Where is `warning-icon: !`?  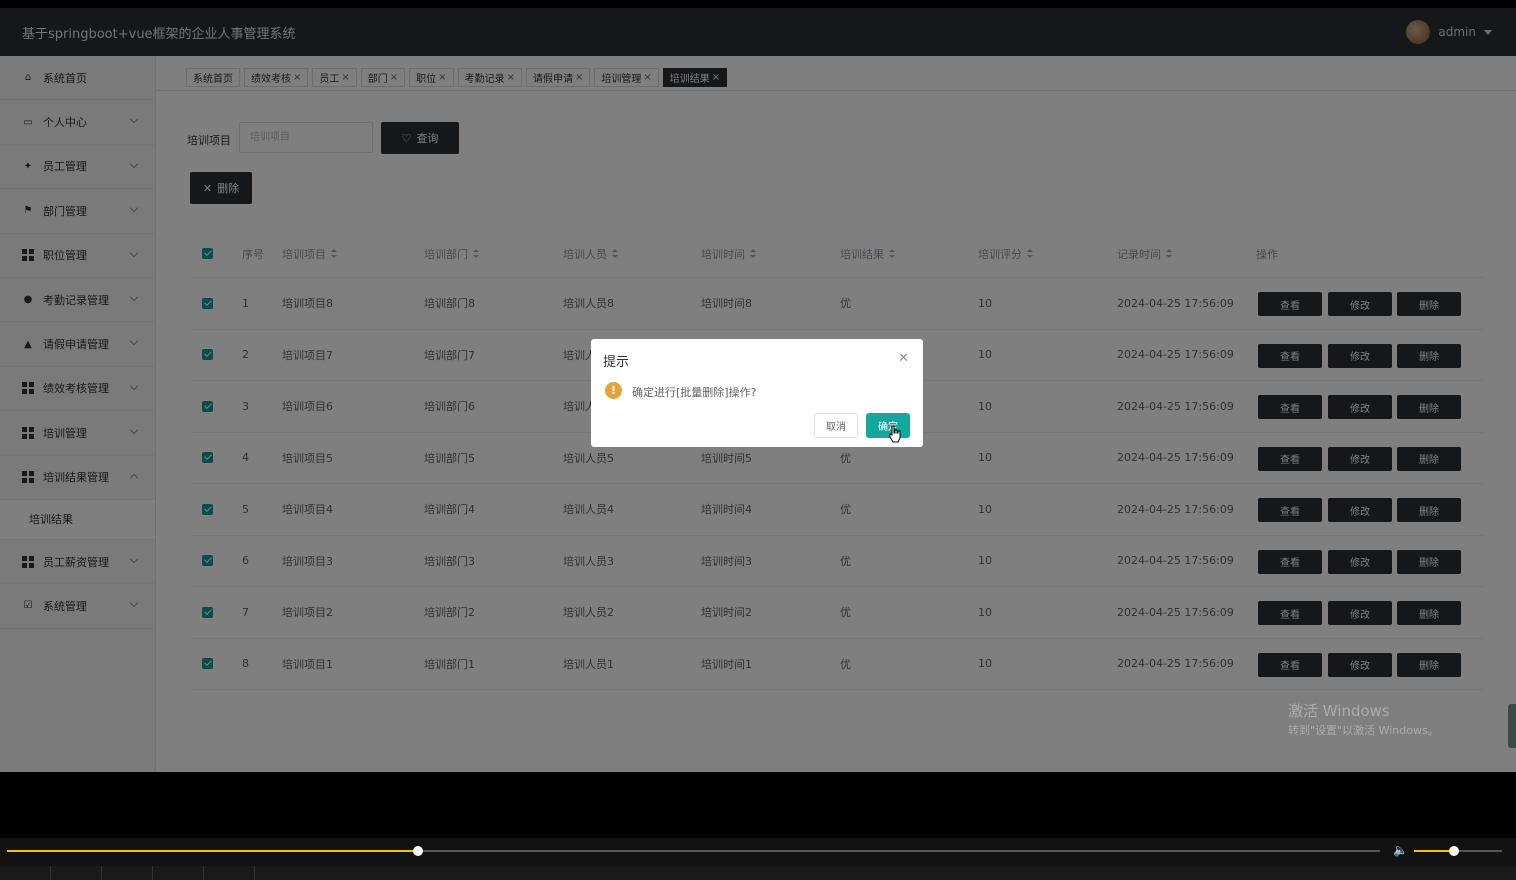 warning-icon: ! is located at coordinates (613, 390).